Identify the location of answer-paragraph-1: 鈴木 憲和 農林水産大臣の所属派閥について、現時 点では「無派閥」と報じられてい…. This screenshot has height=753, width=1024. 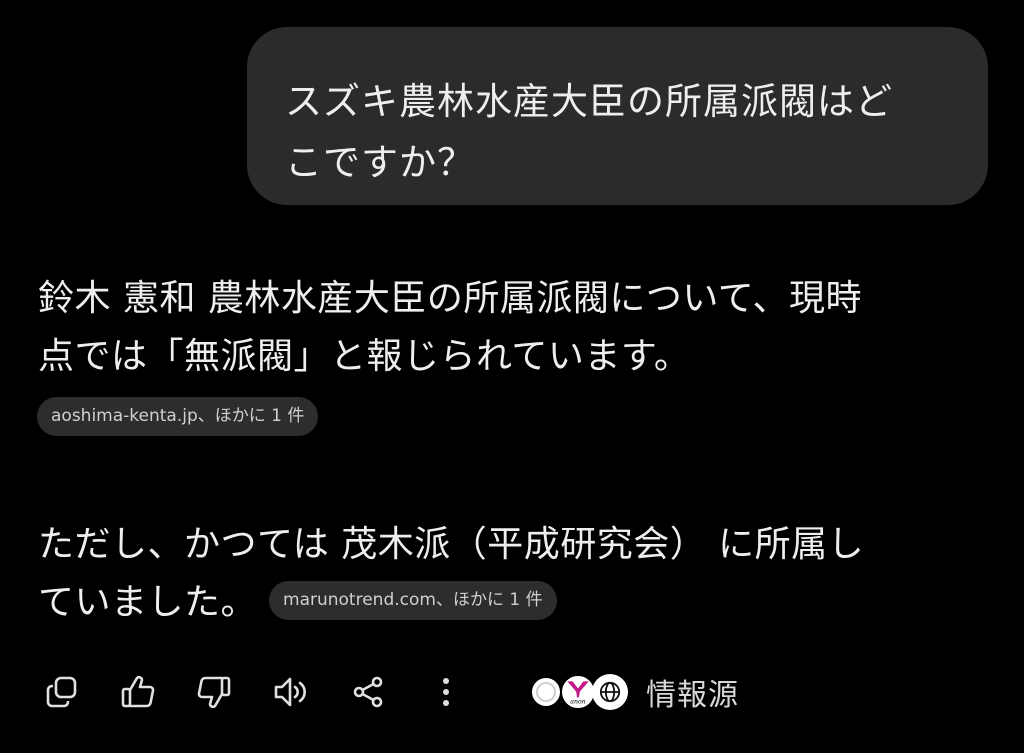
(513, 328).